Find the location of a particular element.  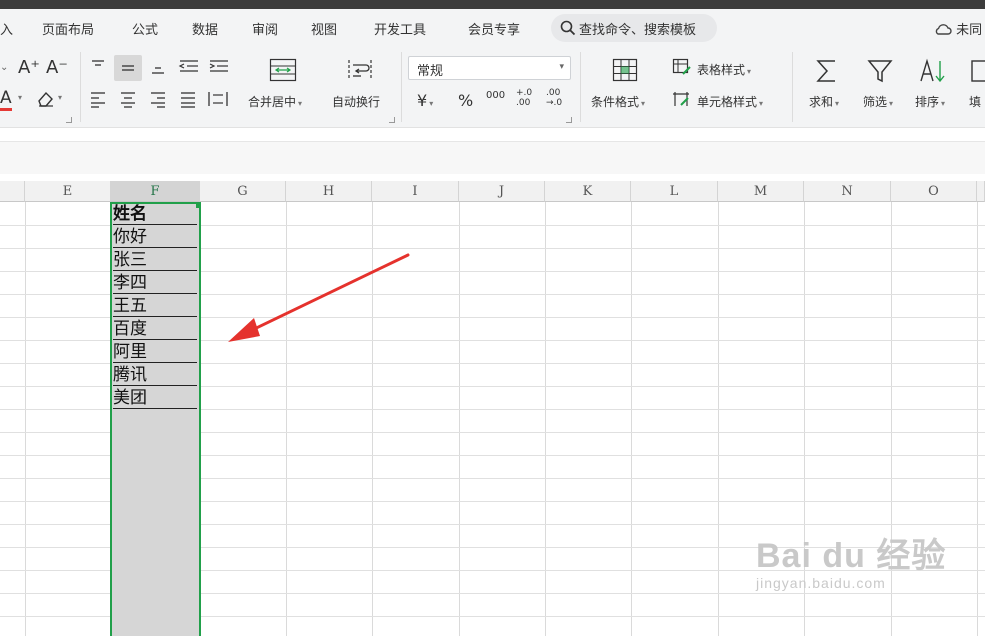

wrap-text-icon is located at coordinates (360, 70).